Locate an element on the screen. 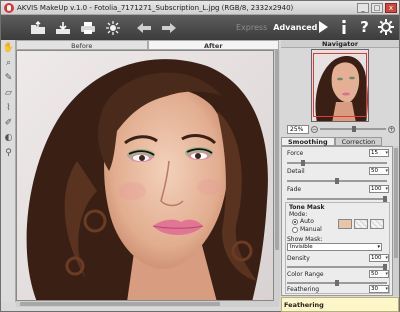 This screenshot has height=312, width=400. settings-scroll-thumb is located at coordinates (396, 203).